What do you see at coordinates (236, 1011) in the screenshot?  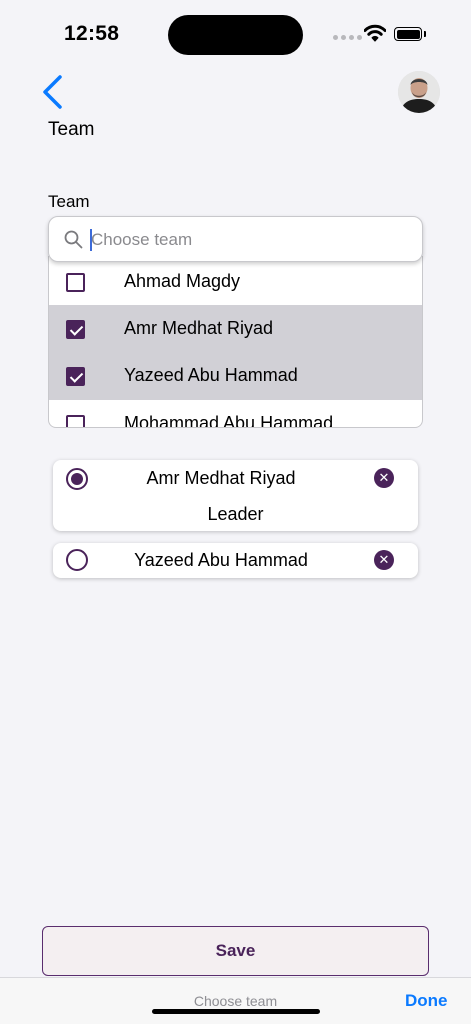 I see `home-indicator` at bounding box center [236, 1011].